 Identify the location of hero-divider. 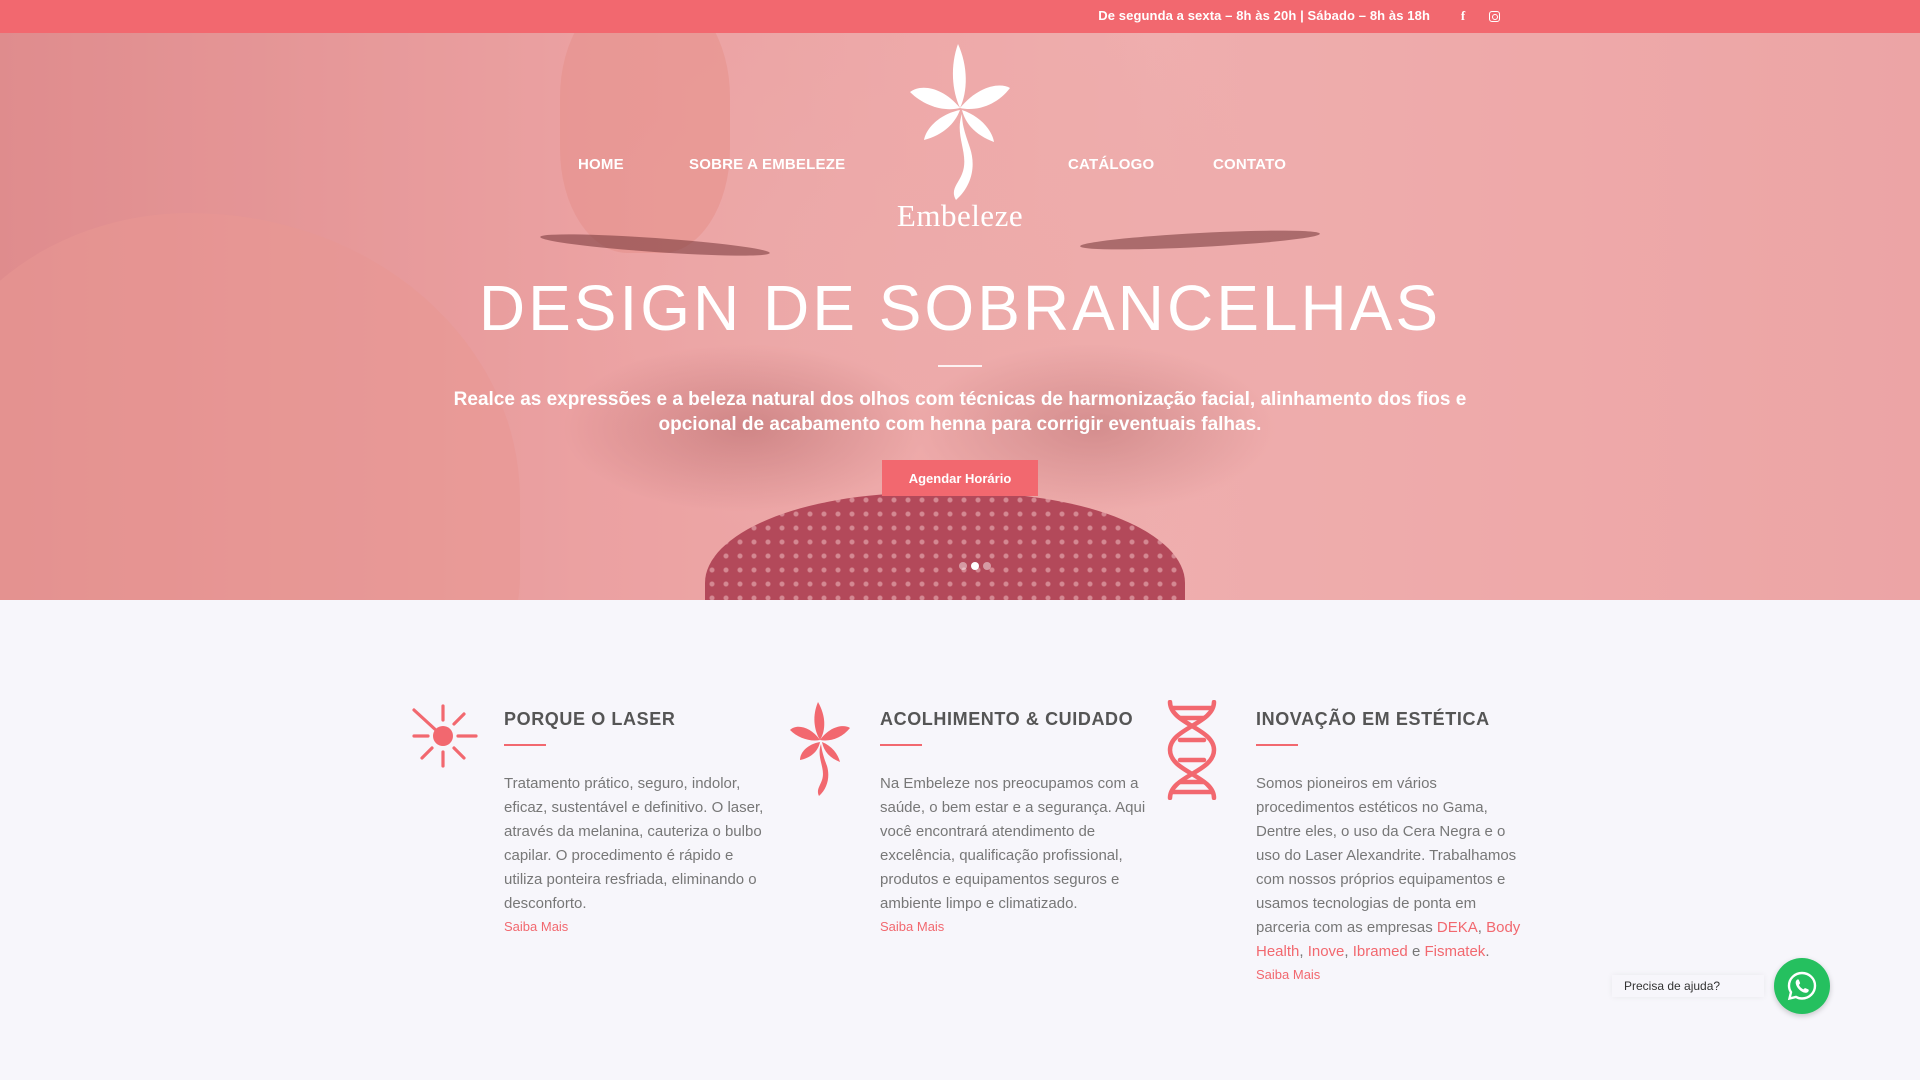
(960, 366).